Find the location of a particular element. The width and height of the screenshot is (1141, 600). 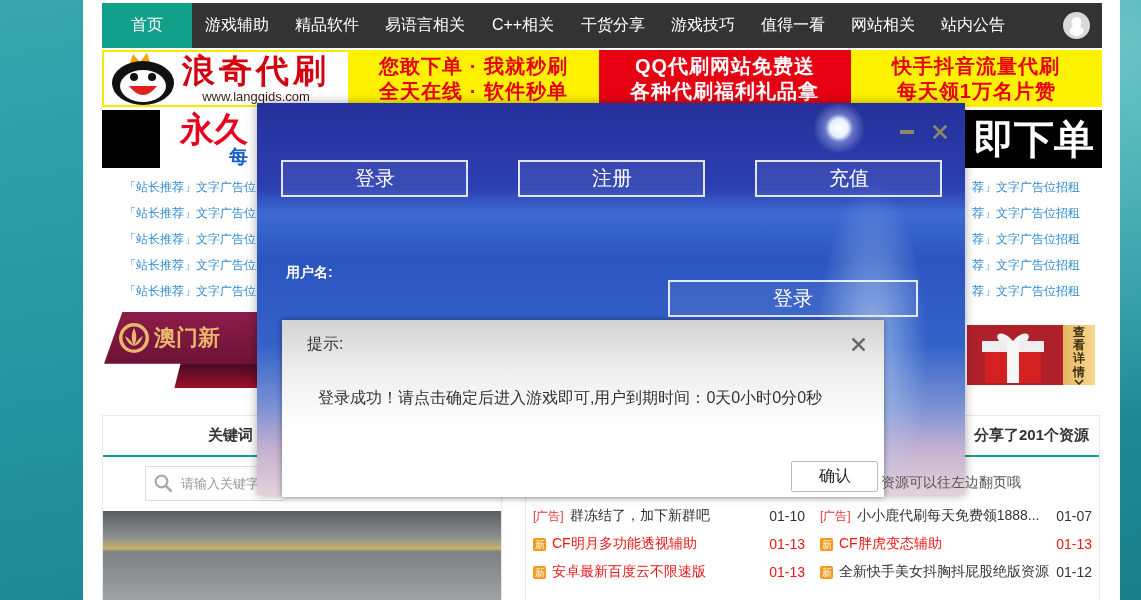

menu-button: 充值 is located at coordinates (848, 178).